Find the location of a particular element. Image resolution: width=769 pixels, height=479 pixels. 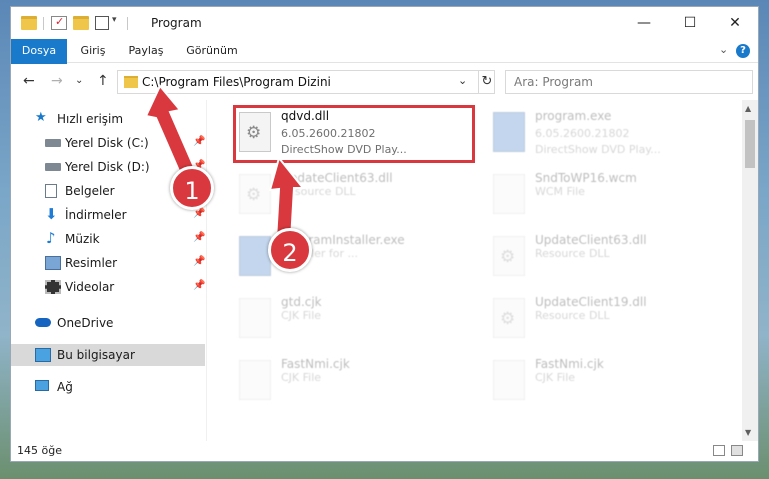

ribbon-expand-icon: ⌄ is located at coordinates (723, 49).